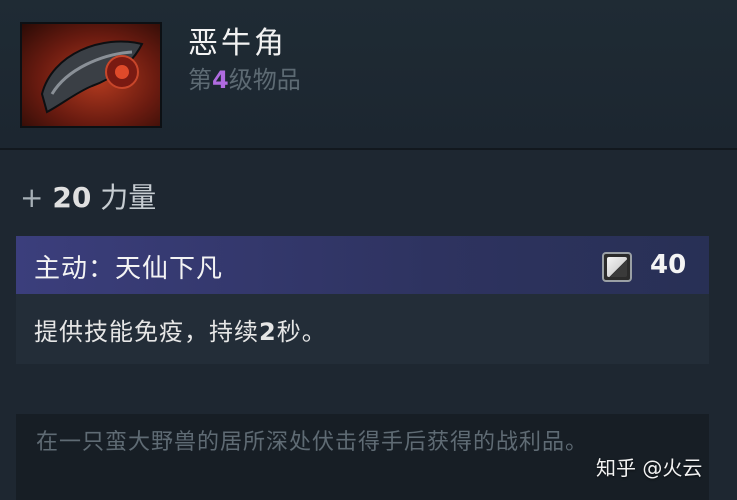 The width and height of the screenshot is (737, 500). I want to click on cooldown-value: 40, so click(668, 265).